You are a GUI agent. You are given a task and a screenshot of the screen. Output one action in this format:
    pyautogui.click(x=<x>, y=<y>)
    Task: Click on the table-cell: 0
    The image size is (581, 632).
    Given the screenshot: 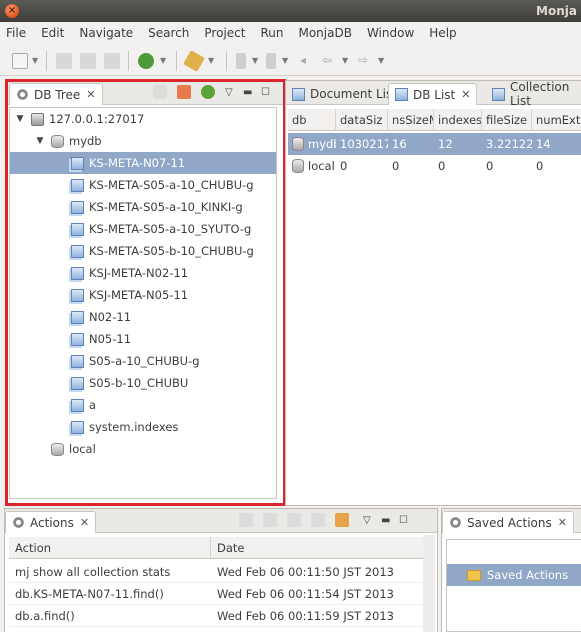 What is the action you would take?
    pyautogui.click(x=490, y=166)
    